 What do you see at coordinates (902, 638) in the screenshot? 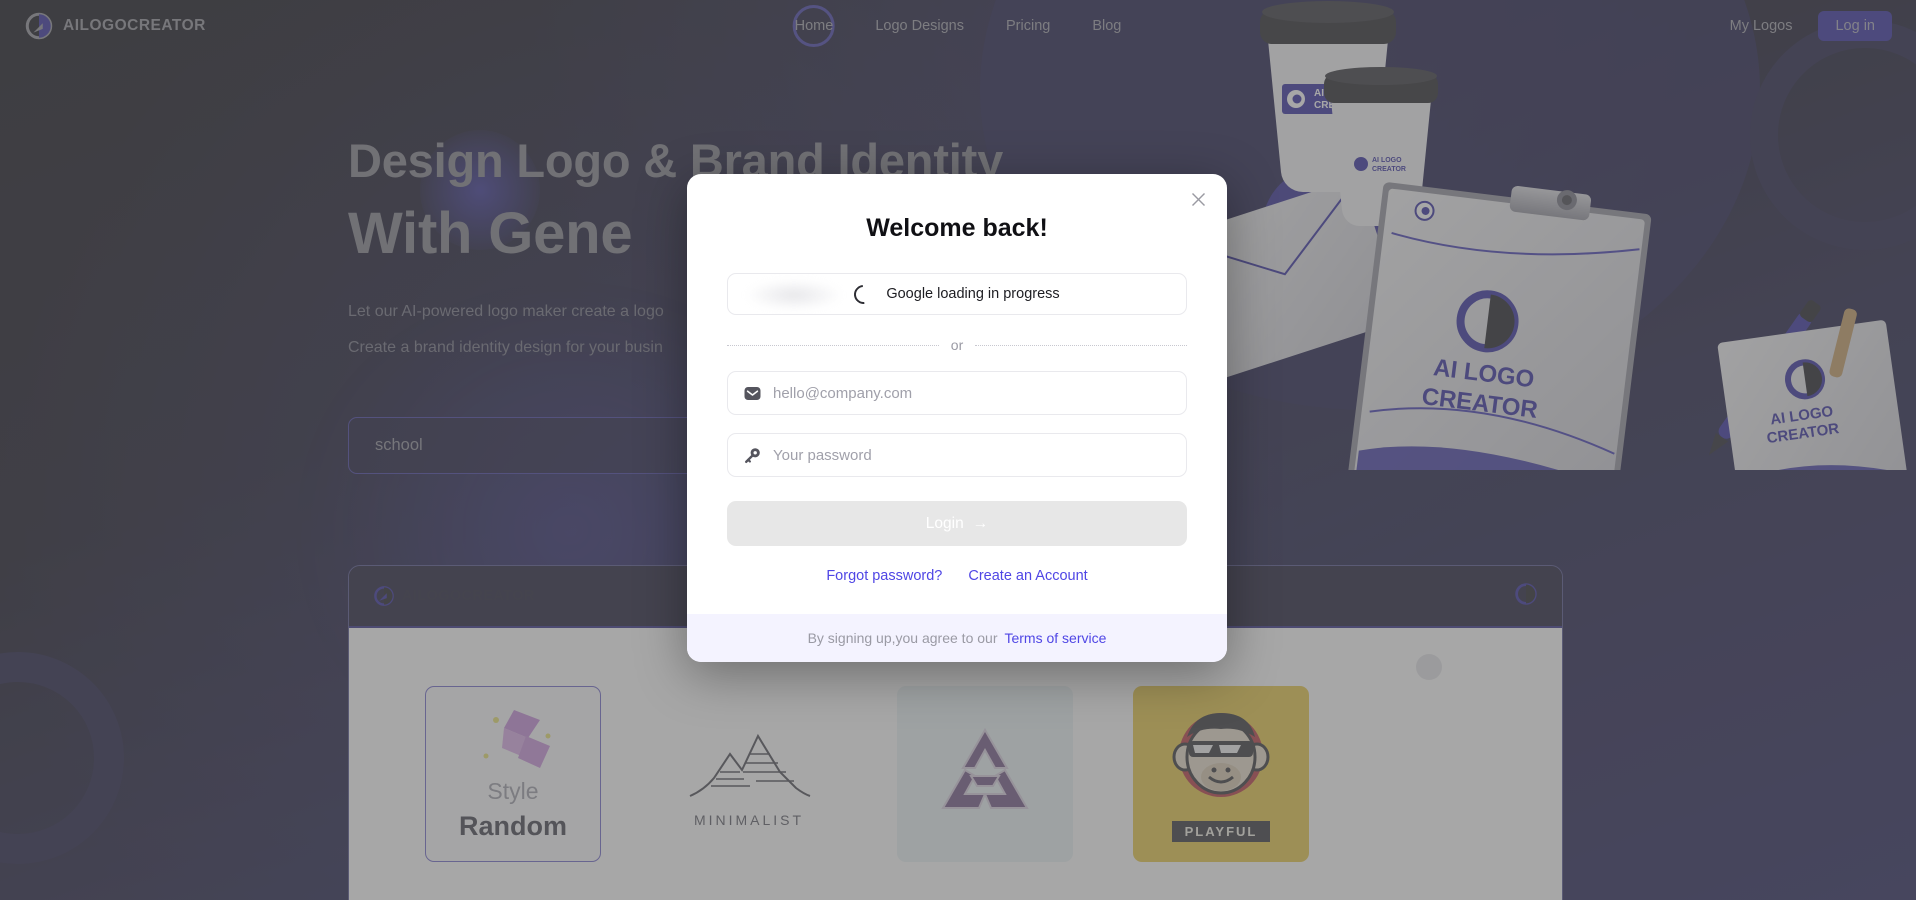
I see `terms-text: By signing up,you agree to our` at bounding box center [902, 638].